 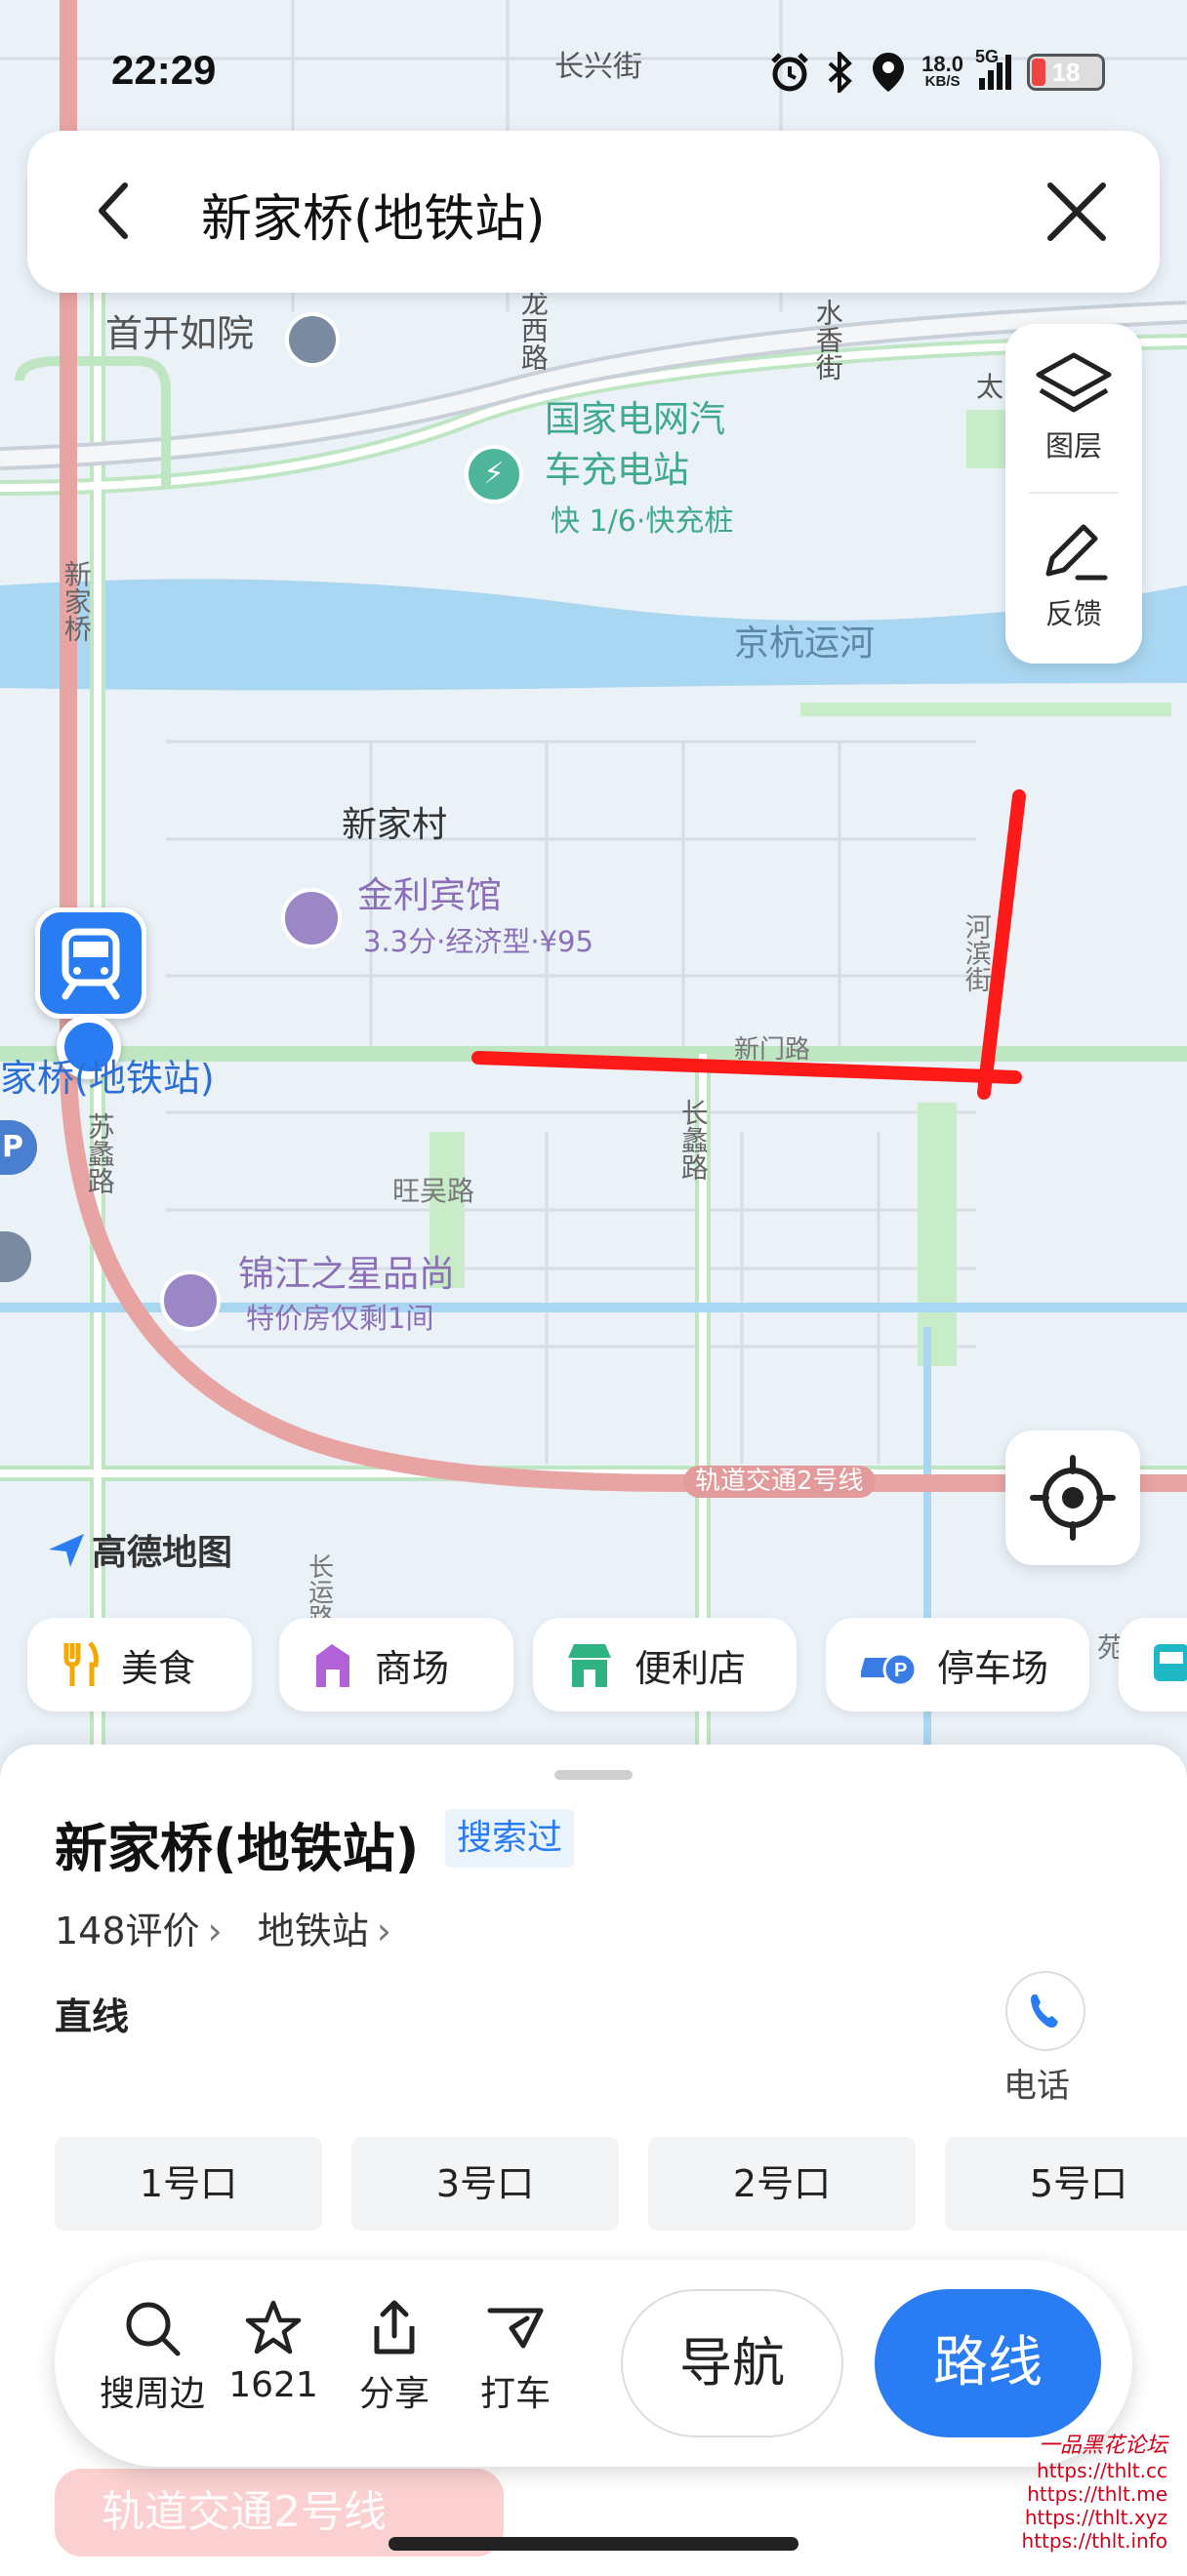 I want to click on station-exits: 1号口 3号口 2号口 5号口, so click(x=621, y=2185).